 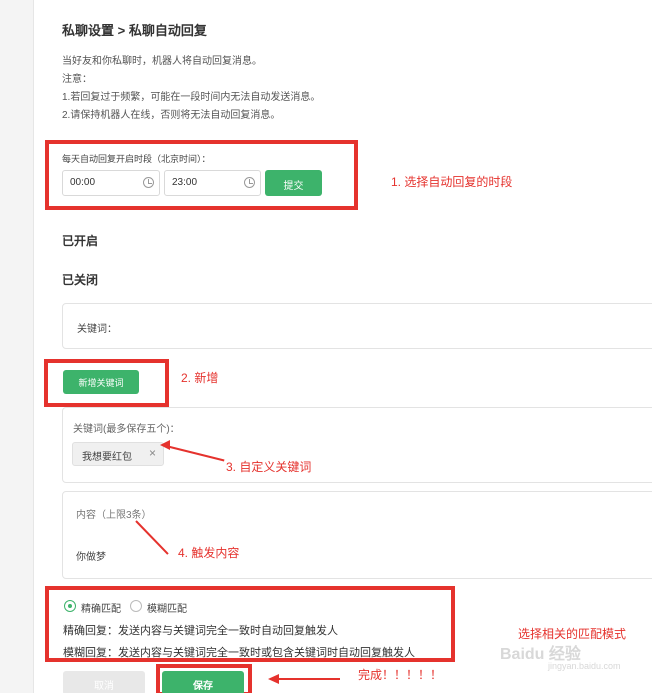 What do you see at coordinates (83, 182) in the screenshot?
I see `start-time-value: 00:00` at bounding box center [83, 182].